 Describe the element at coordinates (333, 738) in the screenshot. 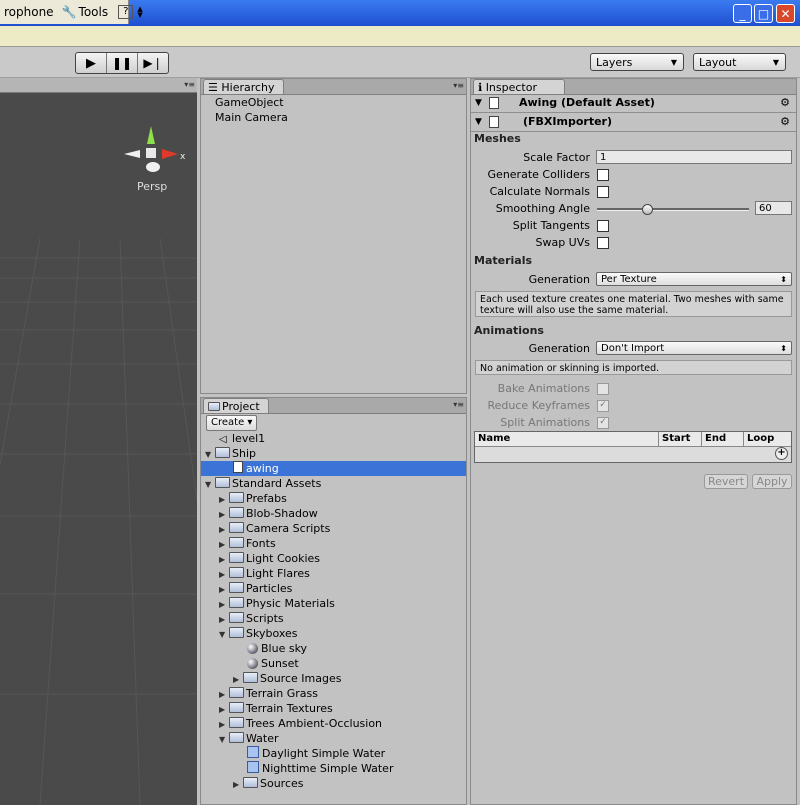

I see `project-item: ▼ Water` at that location.